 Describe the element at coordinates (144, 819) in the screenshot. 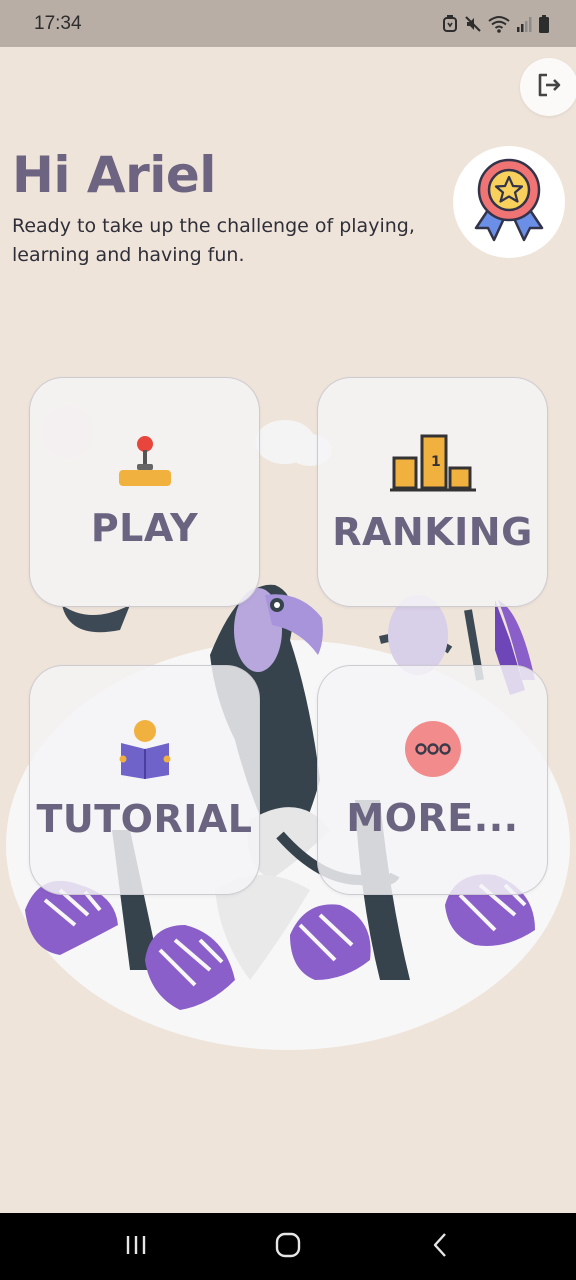

I see `tutorial-label: TUTORIAL` at that location.